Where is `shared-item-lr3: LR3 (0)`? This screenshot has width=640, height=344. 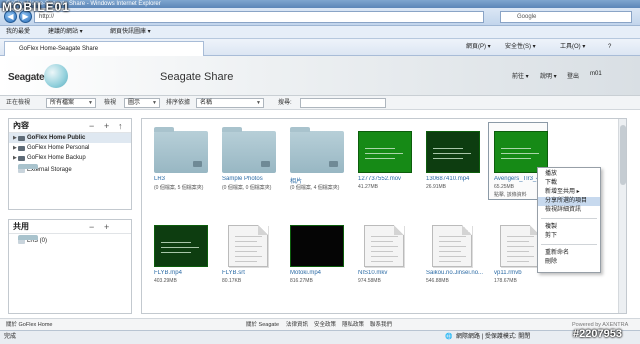 shared-item-lr3: LR3 (0) is located at coordinates (70, 240).